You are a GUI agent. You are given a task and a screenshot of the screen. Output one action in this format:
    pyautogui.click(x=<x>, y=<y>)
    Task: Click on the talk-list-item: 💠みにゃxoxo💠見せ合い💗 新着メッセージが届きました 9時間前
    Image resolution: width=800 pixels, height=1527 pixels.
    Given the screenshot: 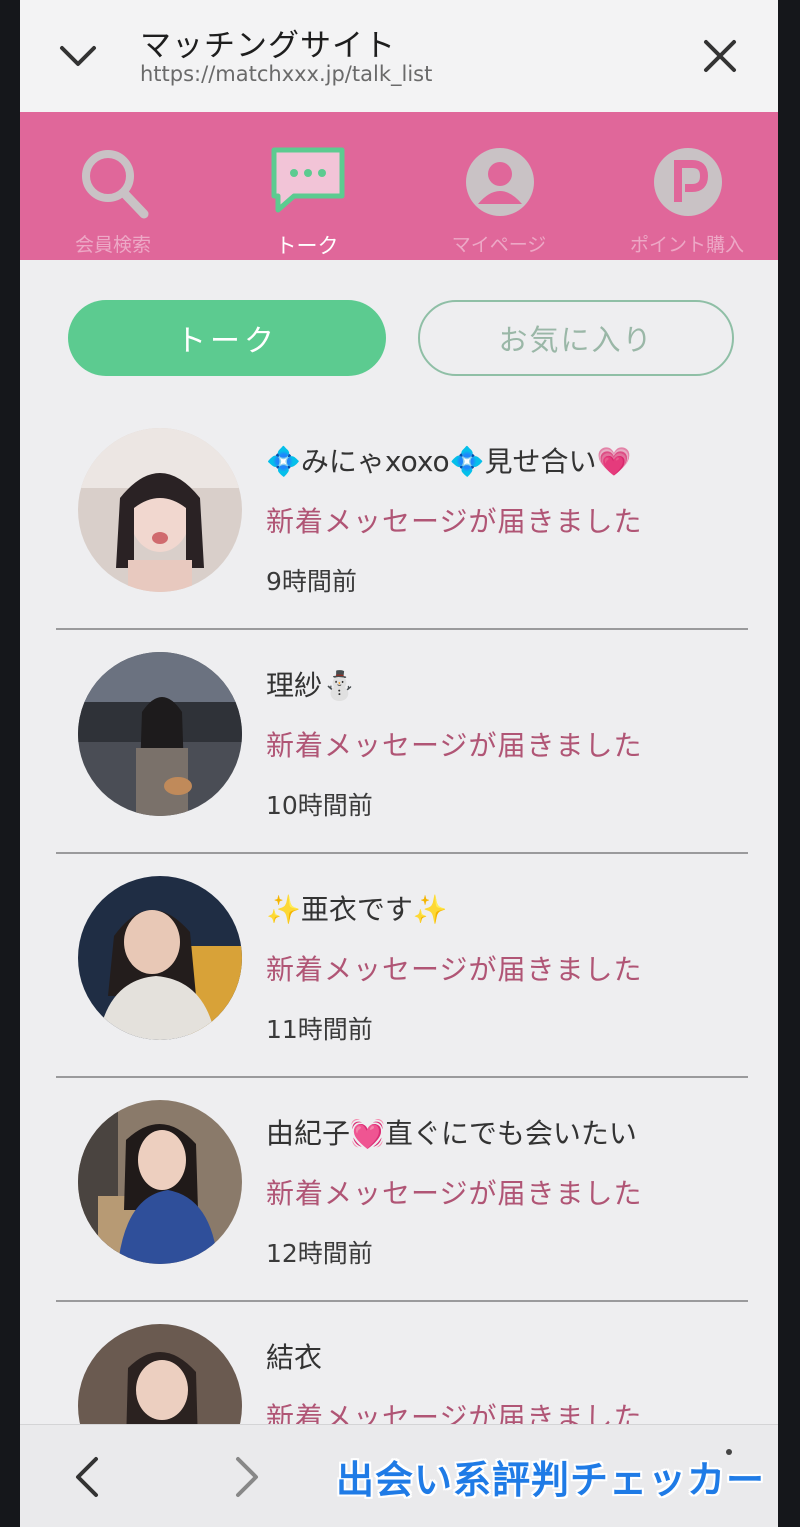 What is the action you would take?
    pyautogui.click(x=399, y=532)
    